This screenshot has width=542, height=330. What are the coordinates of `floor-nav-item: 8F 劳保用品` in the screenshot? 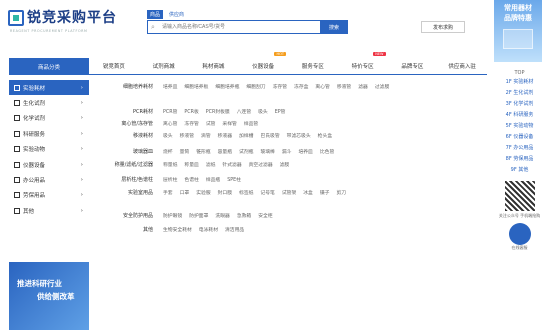 It's located at (519, 159).